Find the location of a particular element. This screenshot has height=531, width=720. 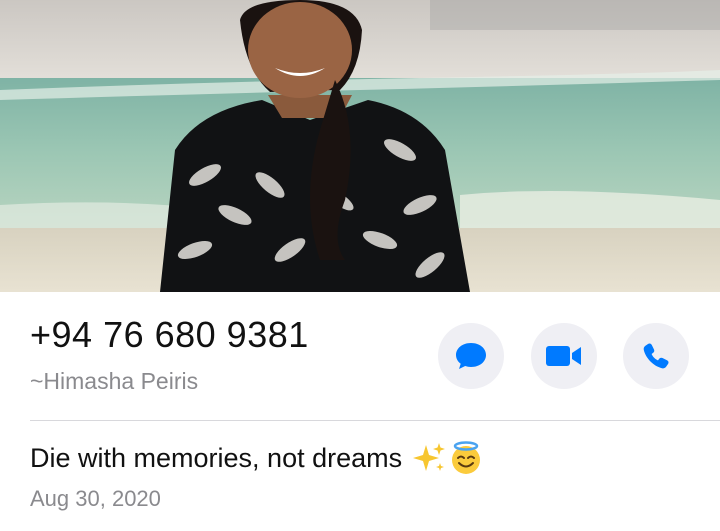

about-status: Die with memories, not dreams is located at coordinates (257, 458).